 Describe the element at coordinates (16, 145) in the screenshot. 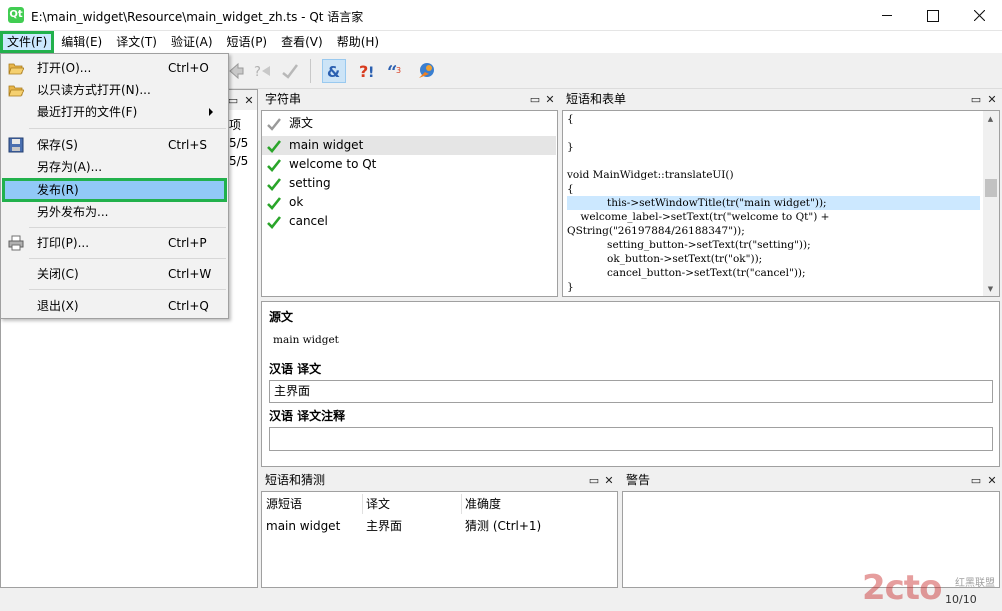

I see `save-icon` at that location.